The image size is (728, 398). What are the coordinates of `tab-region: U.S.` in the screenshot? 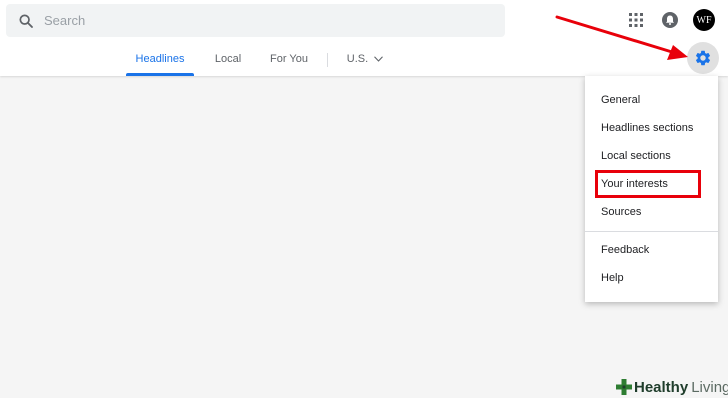 It's located at (365, 59).